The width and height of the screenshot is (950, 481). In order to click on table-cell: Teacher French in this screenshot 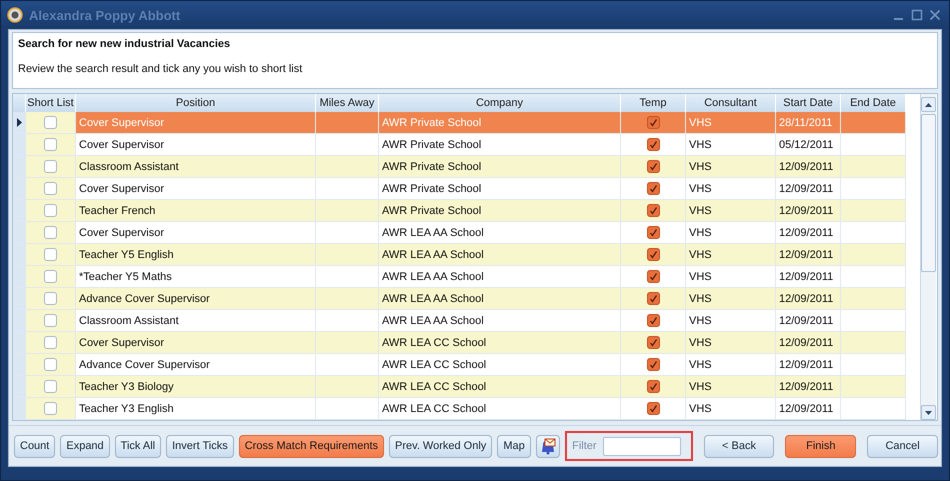, I will do `click(196, 211)`.